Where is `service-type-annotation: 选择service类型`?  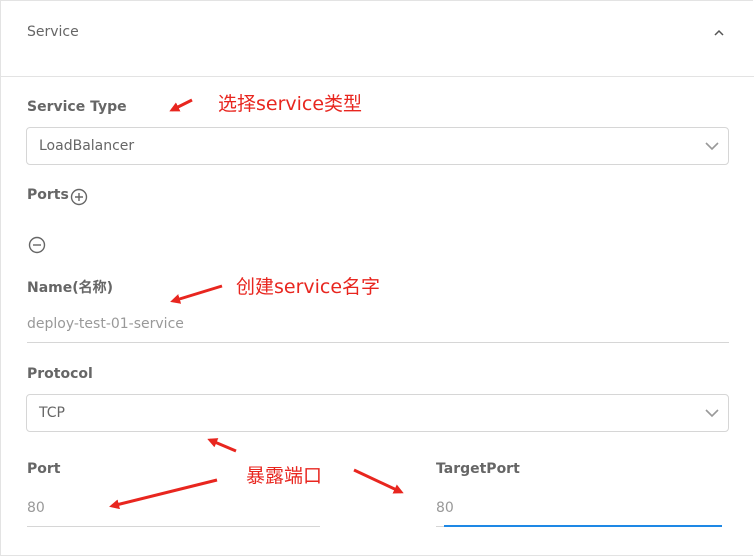
service-type-annotation: 选择service类型 is located at coordinates (290, 104).